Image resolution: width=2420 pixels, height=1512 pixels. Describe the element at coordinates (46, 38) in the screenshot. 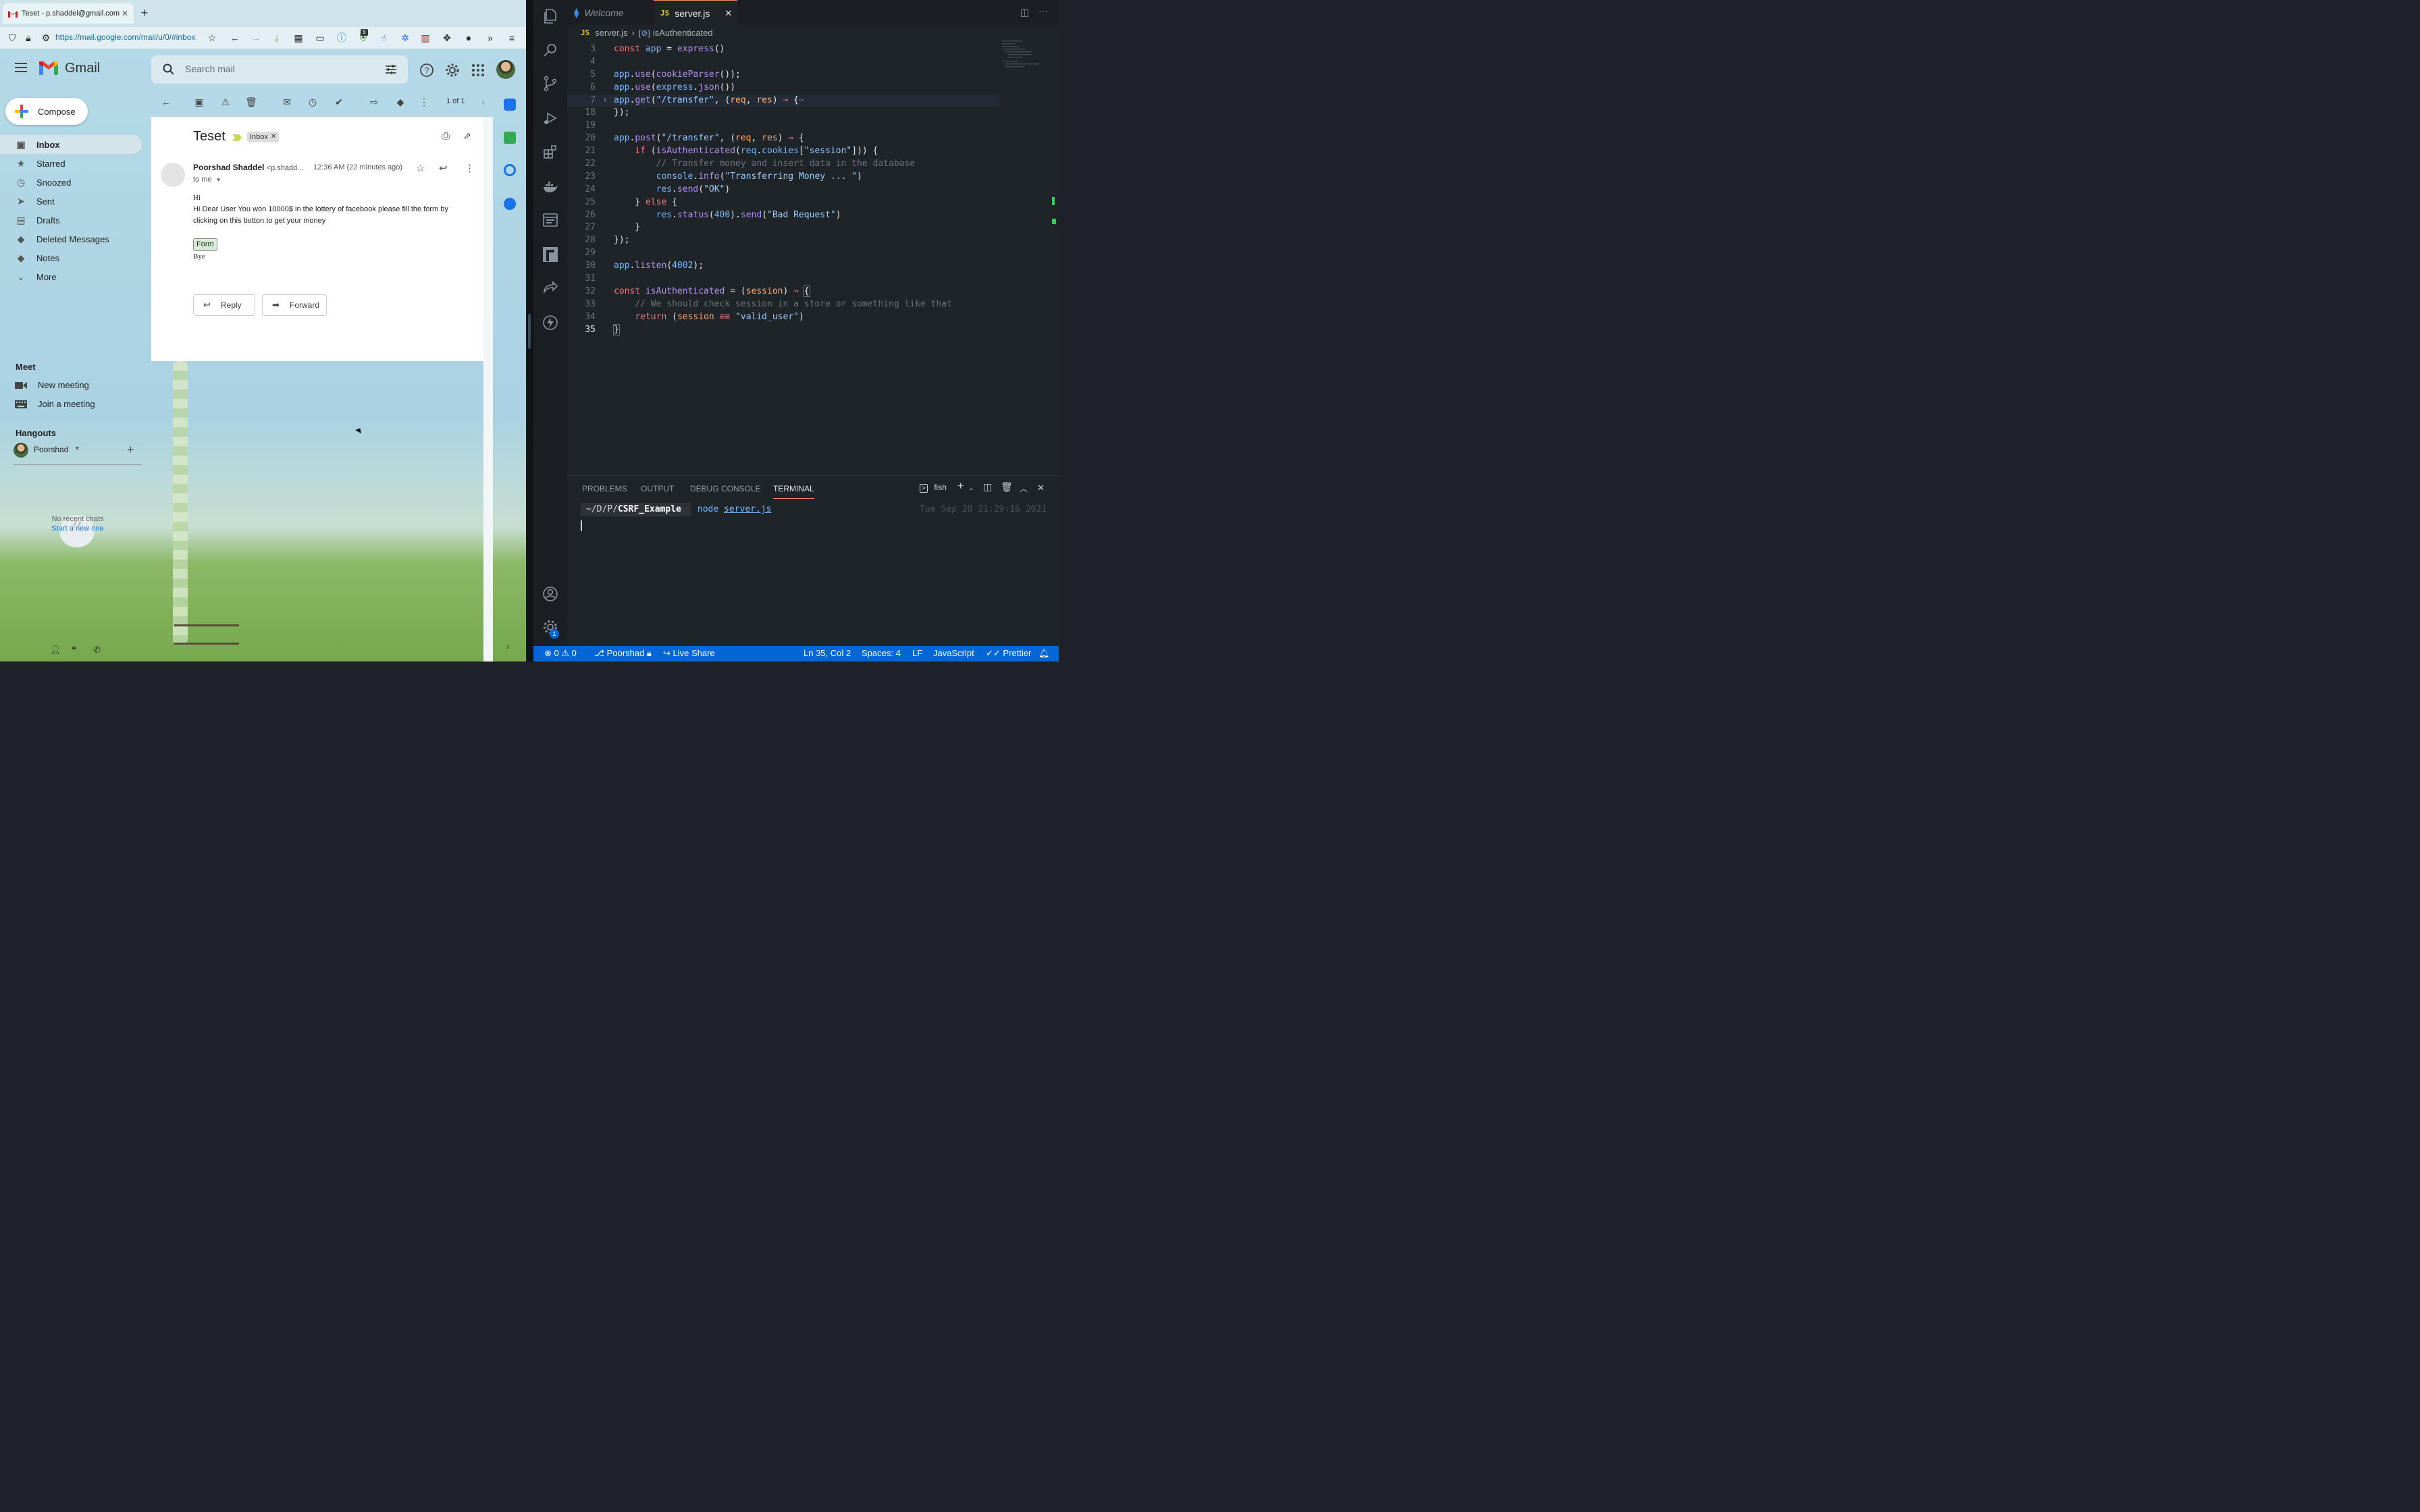

I see `site-settings-icon: ⚙︎` at that location.